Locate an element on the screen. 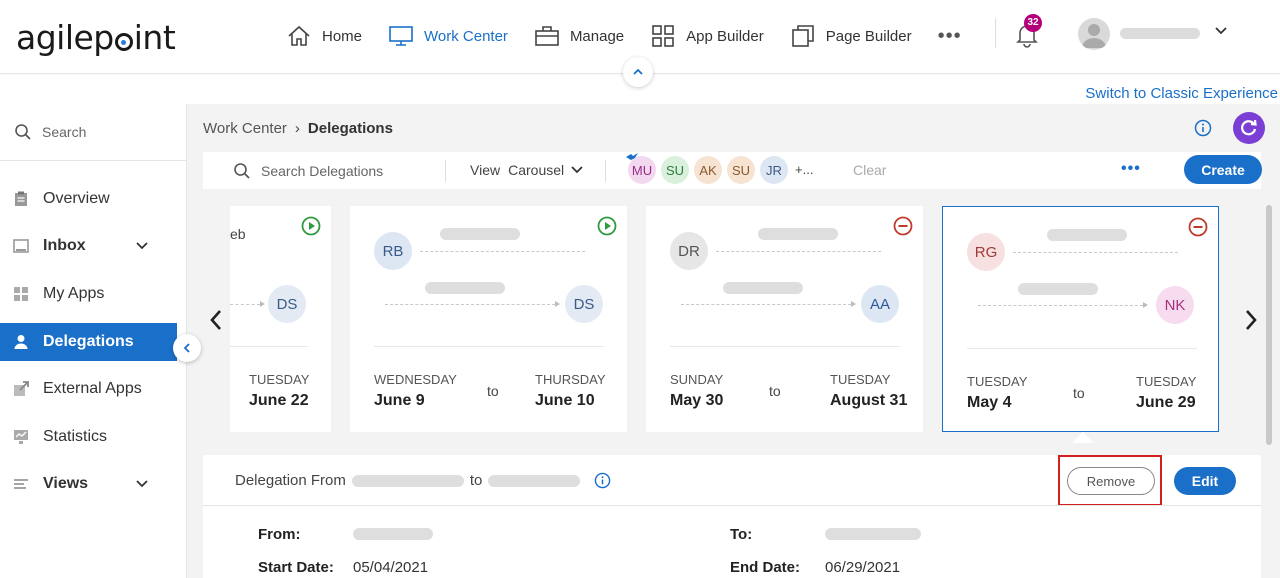 The width and height of the screenshot is (1280, 578). create-button: Create is located at coordinates (1223, 169).